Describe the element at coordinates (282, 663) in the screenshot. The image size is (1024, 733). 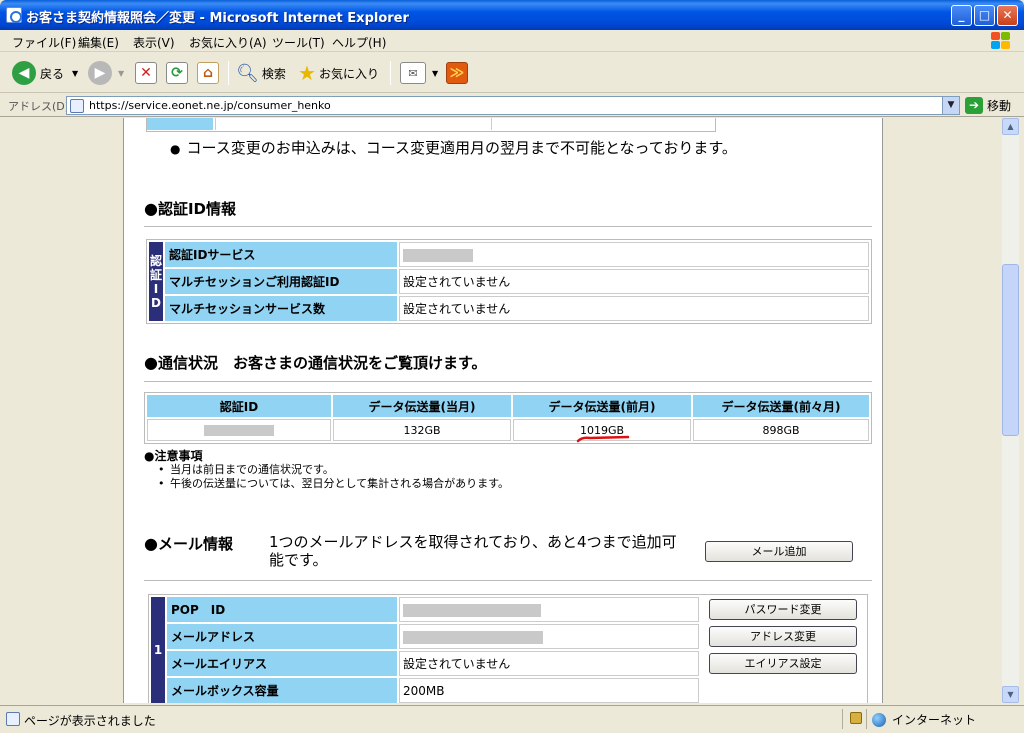
I see `mail-row-label: メールエイリアス` at that location.